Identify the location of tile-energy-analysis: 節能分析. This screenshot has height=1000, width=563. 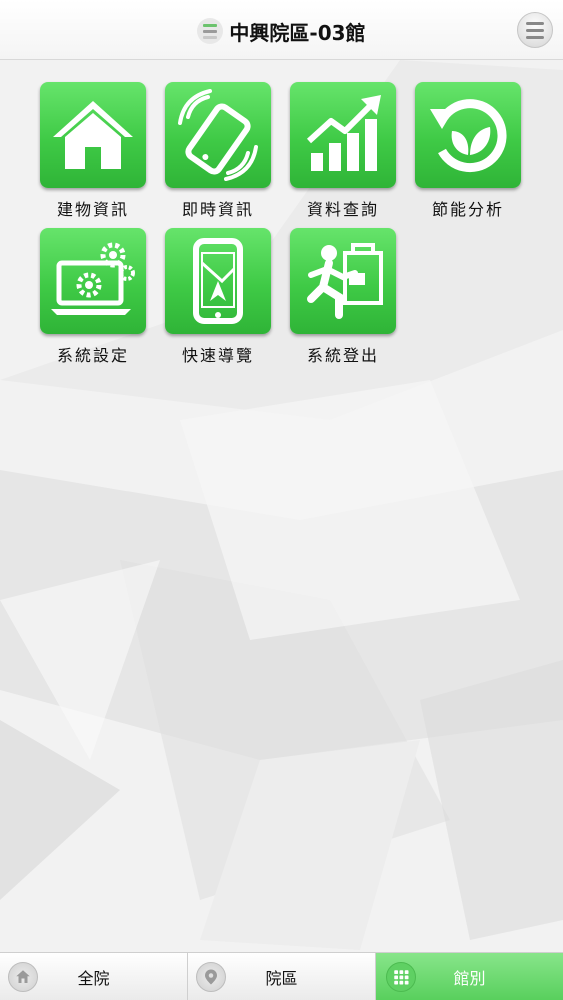
(468, 151).